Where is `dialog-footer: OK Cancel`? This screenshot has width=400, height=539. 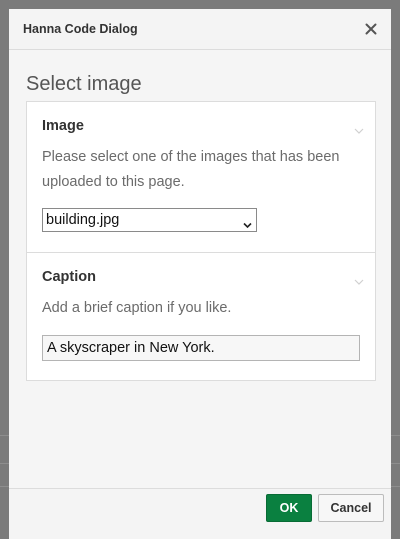 dialog-footer: OK Cancel is located at coordinates (200, 513).